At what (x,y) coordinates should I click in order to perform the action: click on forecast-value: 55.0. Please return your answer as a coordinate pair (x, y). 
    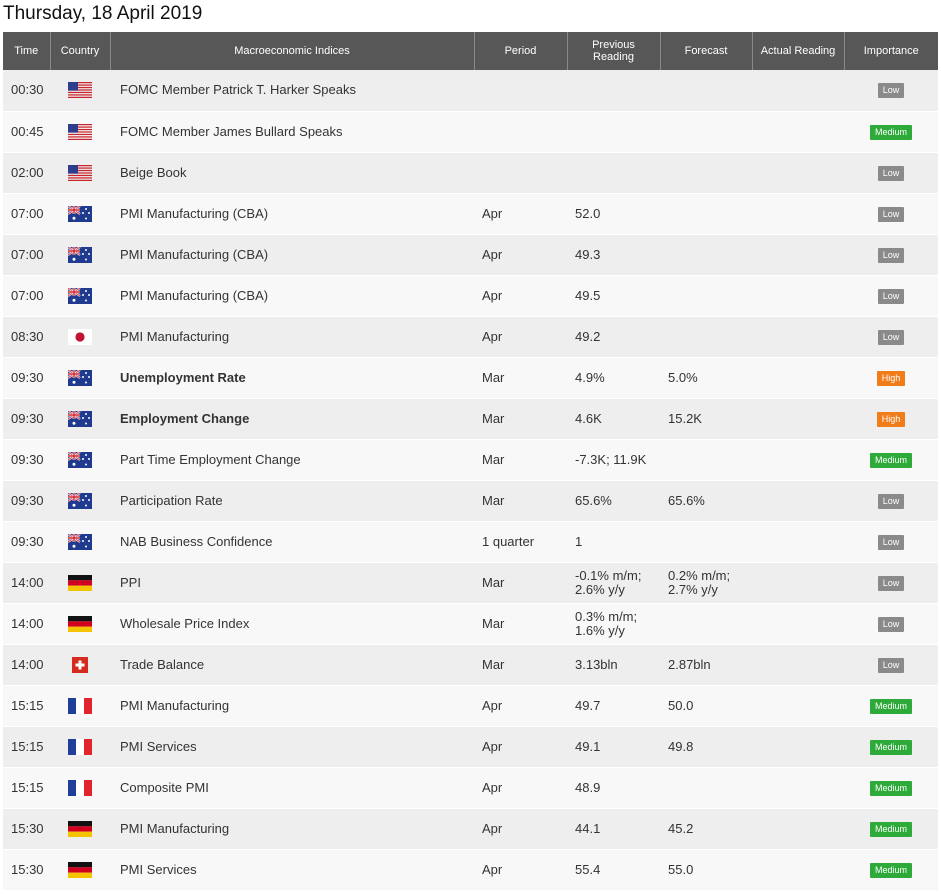
    Looking at the image, I should click on (706, 870).